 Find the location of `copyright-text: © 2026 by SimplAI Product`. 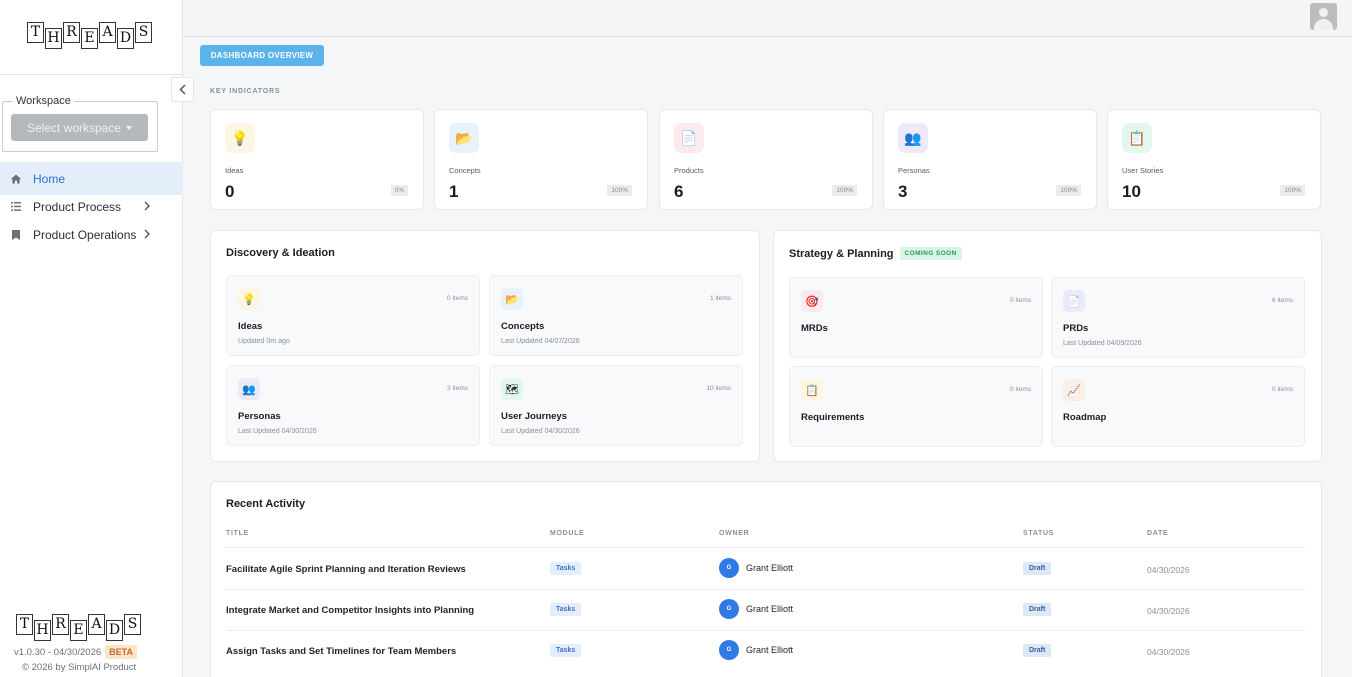

copyright-text: © 2026 by SimplAI Product is located at coordinates (79, 667).